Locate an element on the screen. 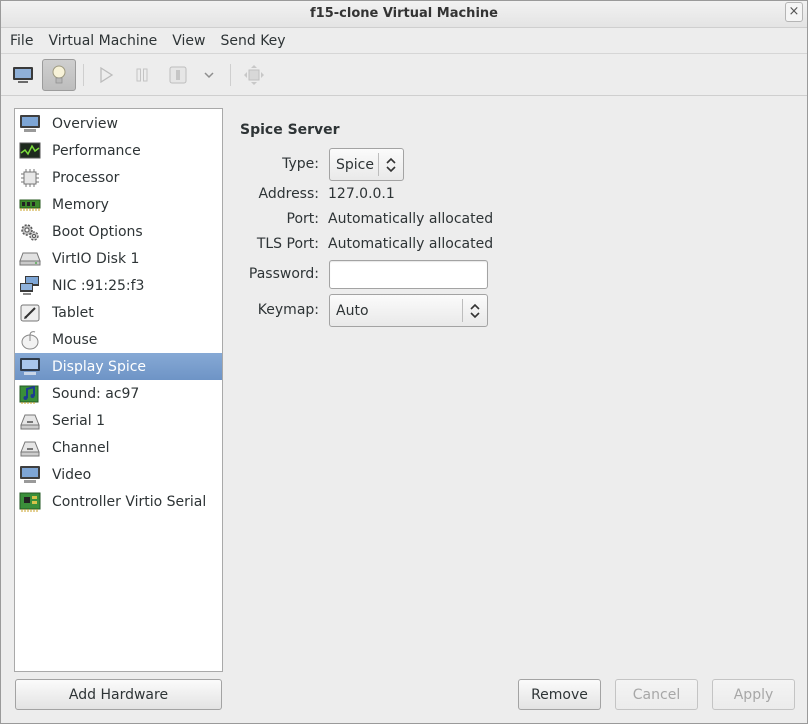 This screenshot has width=808, height=724. sidebar-item-overview: Overview is located at coordinates (118, 123).